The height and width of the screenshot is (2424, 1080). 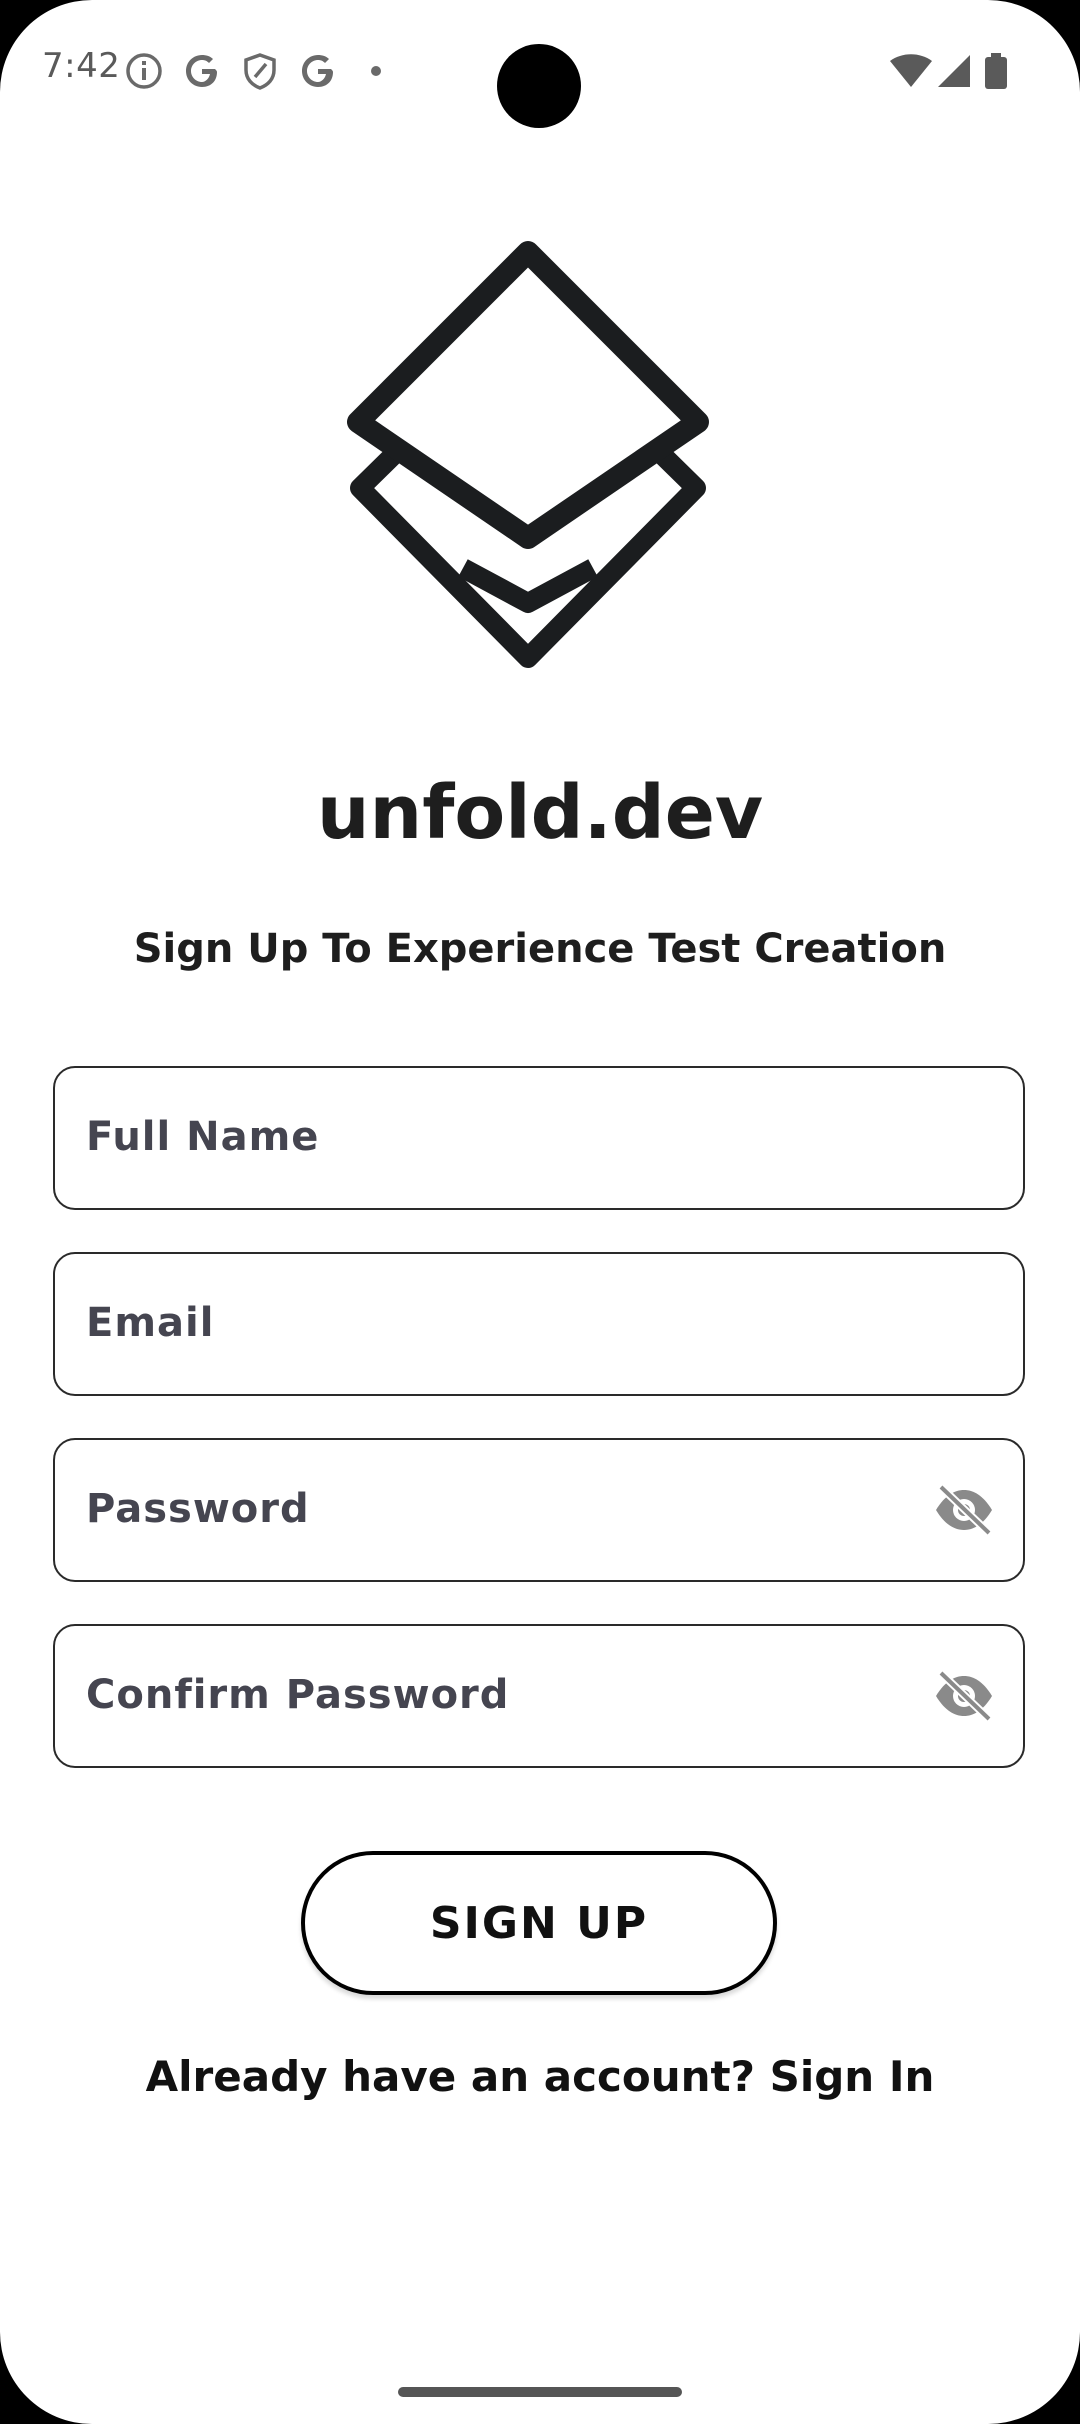 I want to click on password-placeholder: Password, so click(x=198, y=1509).